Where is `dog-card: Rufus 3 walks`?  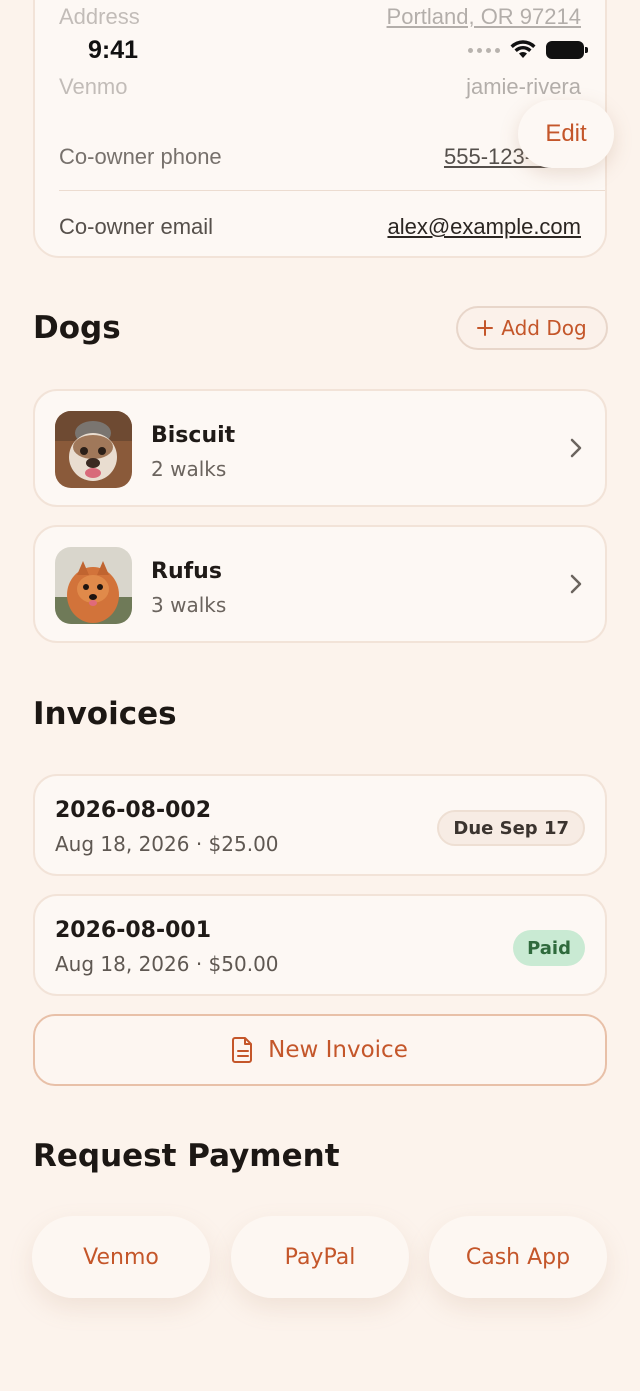
dog-card: Rufus 3 walks is located at coordinates (320, 584).